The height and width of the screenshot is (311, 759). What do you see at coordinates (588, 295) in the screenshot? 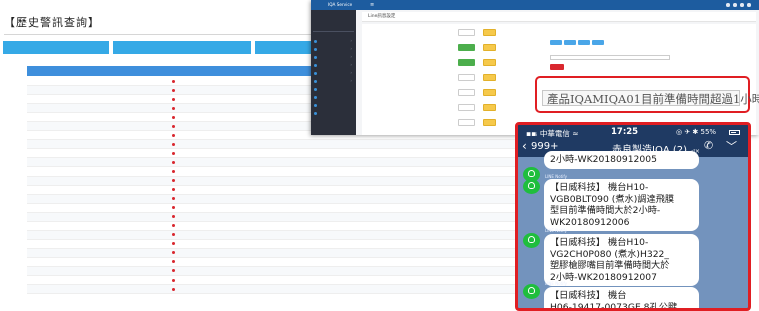
I see `message-text-line: 【日威科技】 機台` at bounding box center [588, 295].